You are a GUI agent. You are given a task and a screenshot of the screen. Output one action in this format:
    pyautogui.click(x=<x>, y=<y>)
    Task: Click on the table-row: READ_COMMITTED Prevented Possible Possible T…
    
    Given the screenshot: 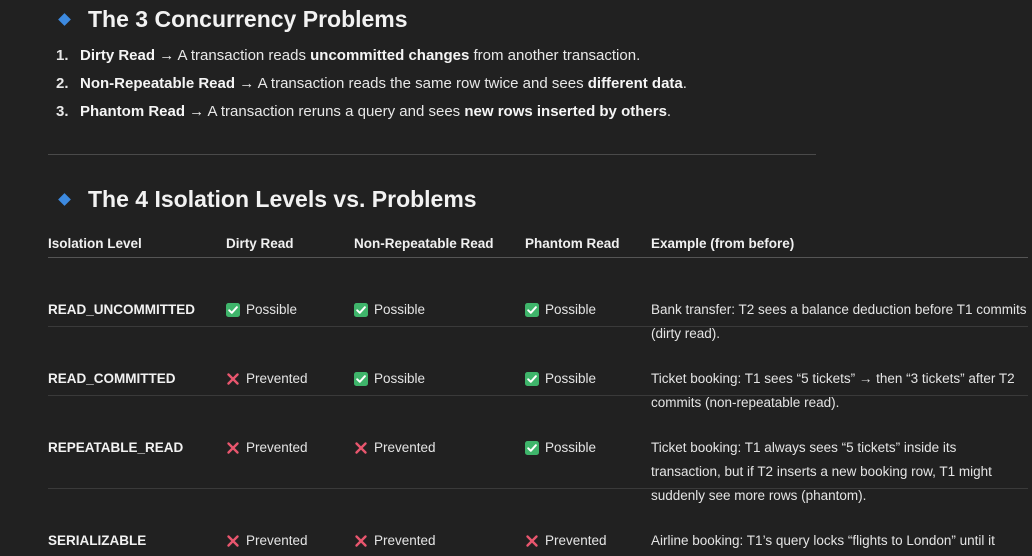 What is the action you would take?
    pyautogui.click(x=538, y=368)
    